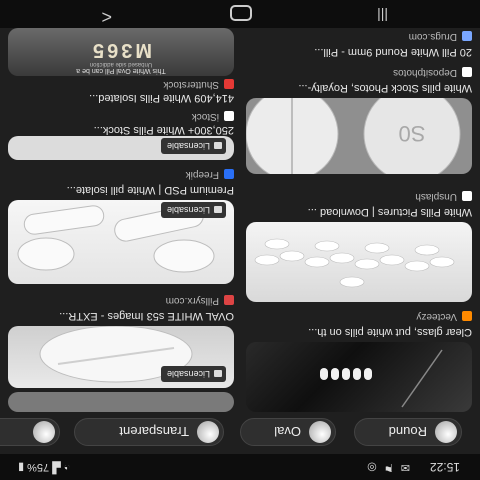 Image resolution: width=480 pixels, height=480 pixels. I want to click on chip-more-thumbnail, so click(44, 432).